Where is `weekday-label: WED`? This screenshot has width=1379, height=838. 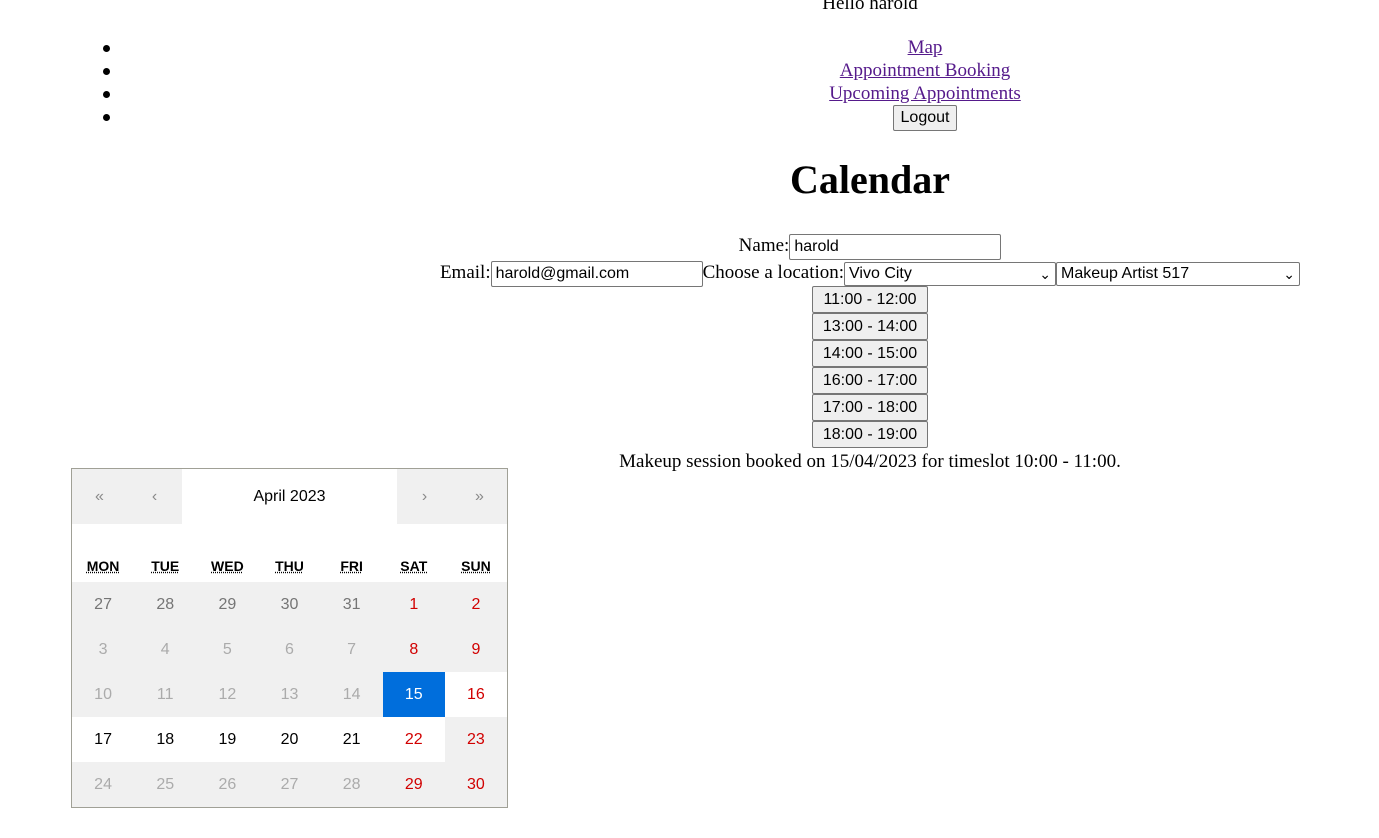
weekday-label: WED is located at coordinates (227, 566).